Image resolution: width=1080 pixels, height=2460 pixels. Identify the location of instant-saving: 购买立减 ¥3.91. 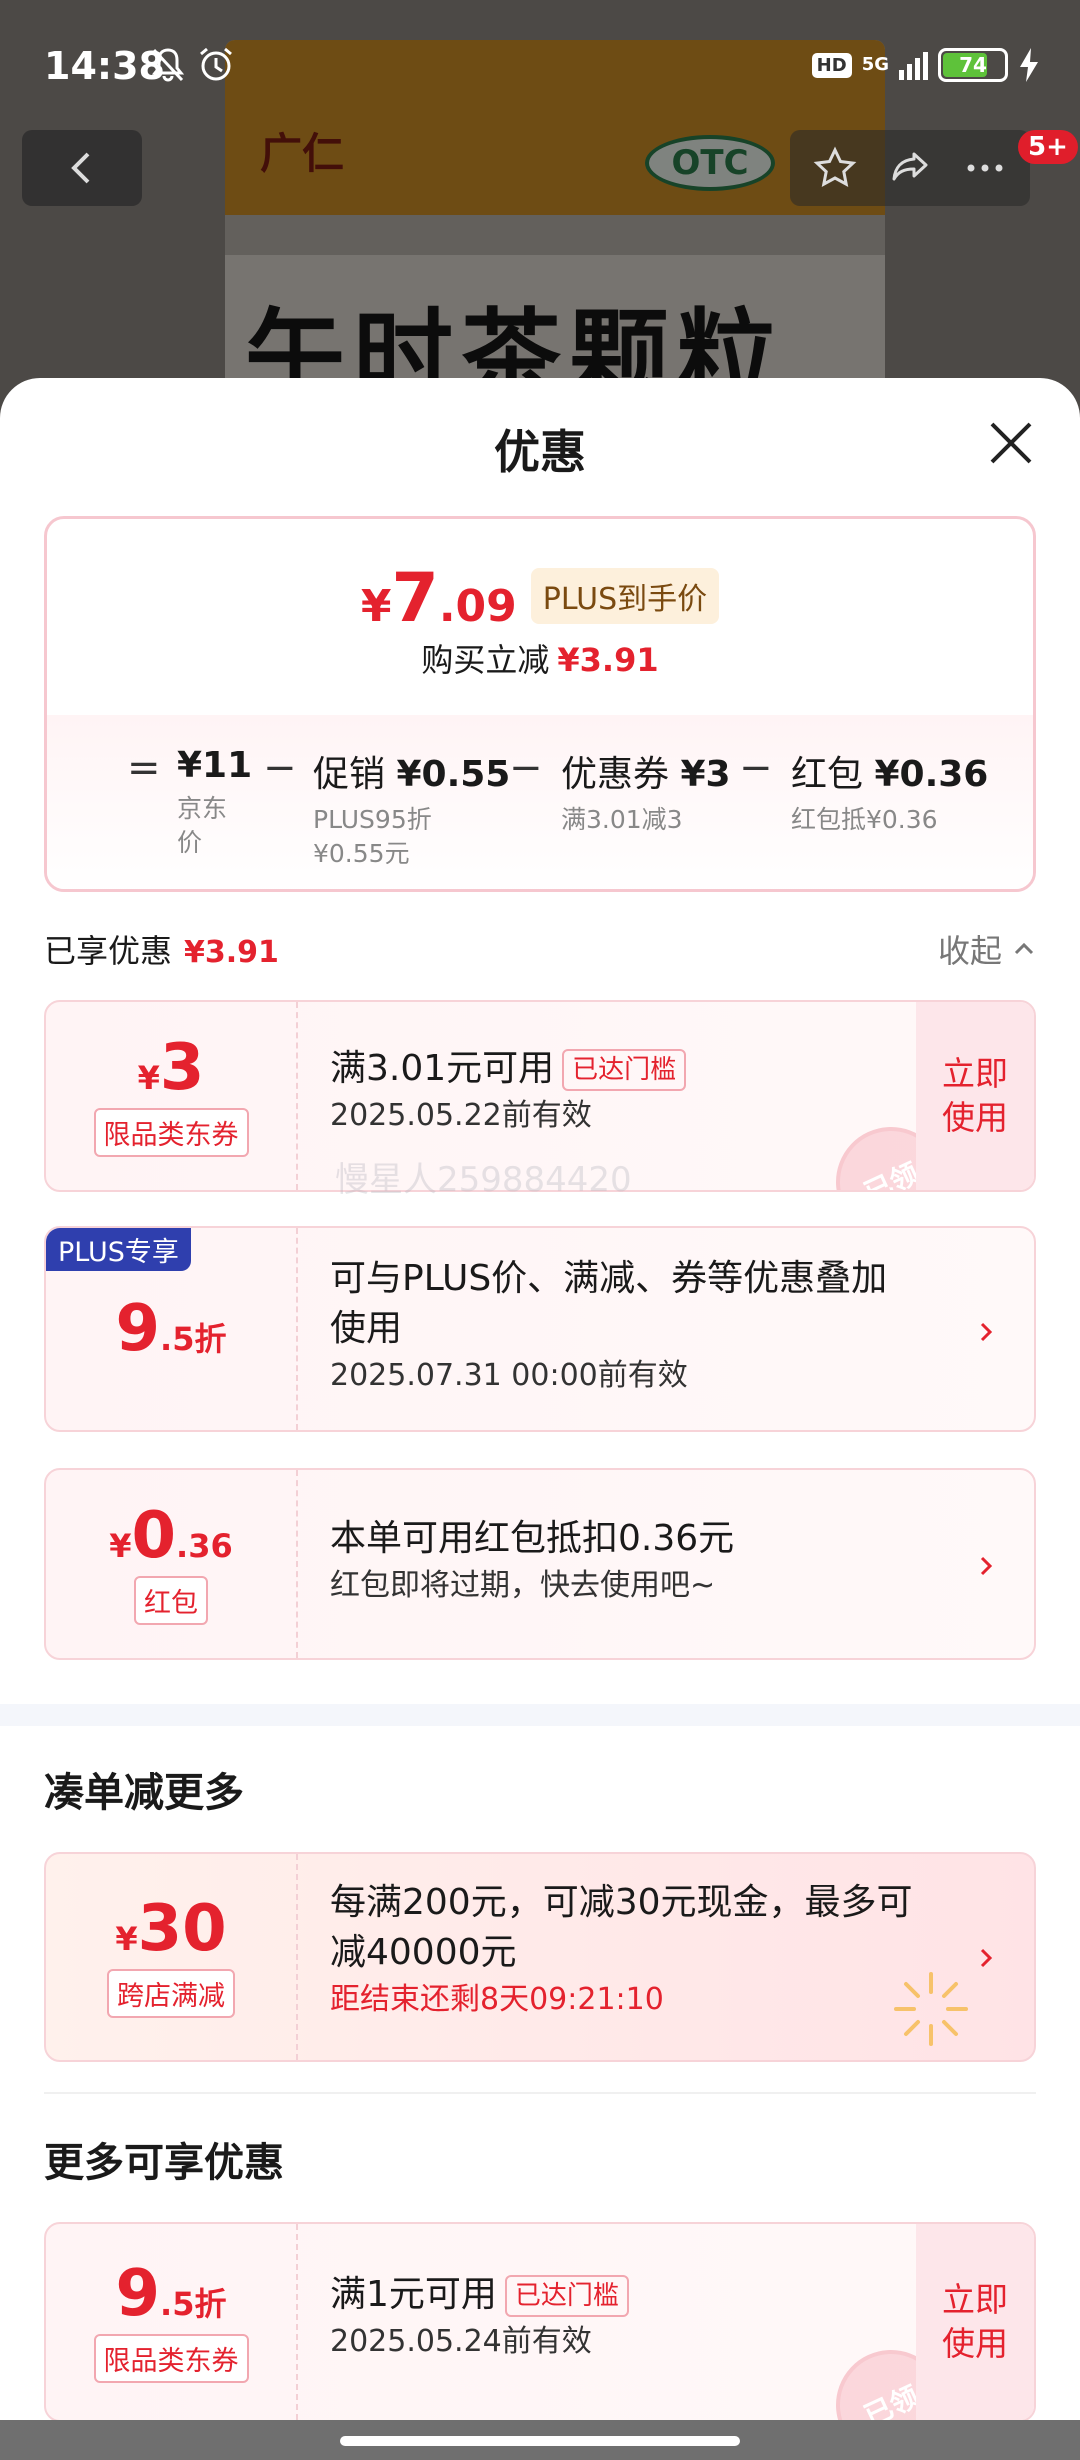
(540, 658).